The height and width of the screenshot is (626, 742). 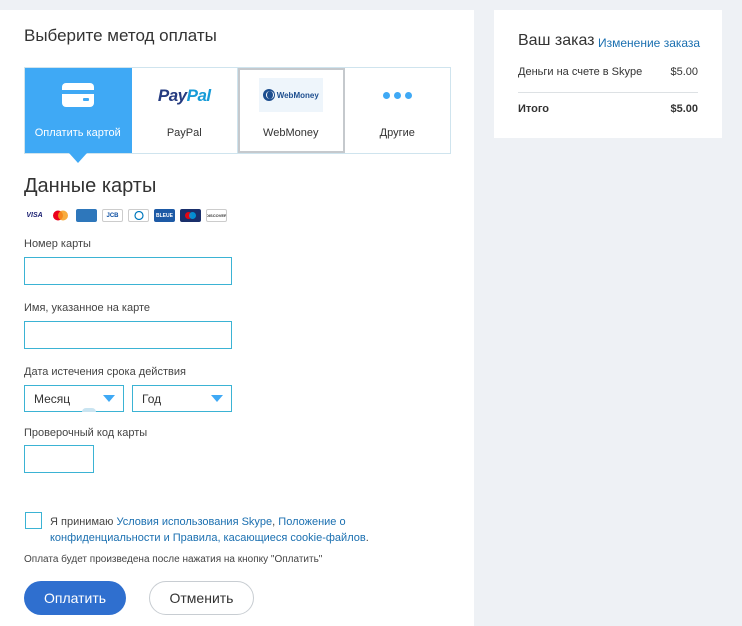 What do you see at coordinates (608, 92) in the screenshot?
I see `order-divider` at bounding box center [608, 92].